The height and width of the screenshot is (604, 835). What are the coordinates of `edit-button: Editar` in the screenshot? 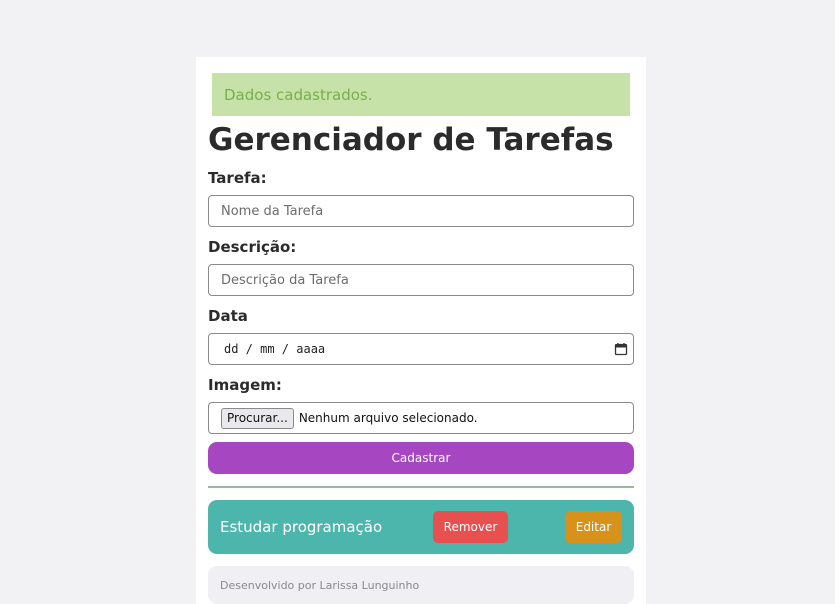 It's located at (593, 527).